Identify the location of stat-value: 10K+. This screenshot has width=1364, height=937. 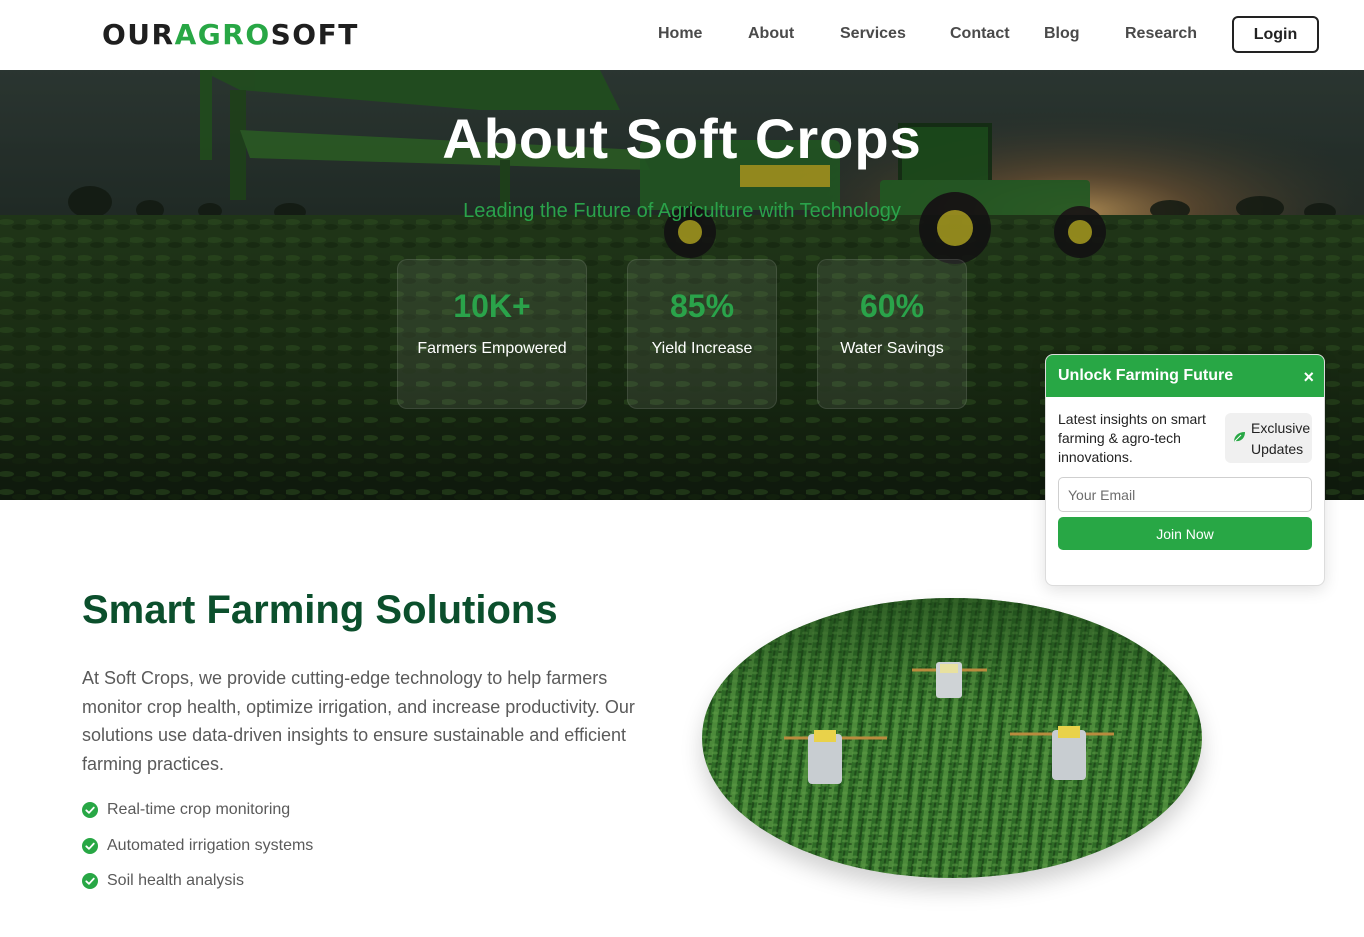
(492, 306).